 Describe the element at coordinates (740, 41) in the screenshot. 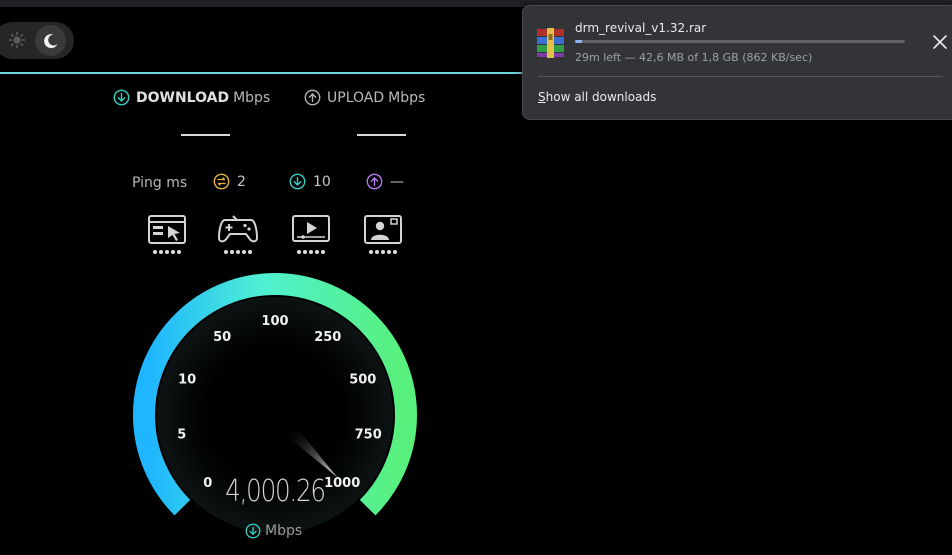

I see `download-progress-bar` at that location.